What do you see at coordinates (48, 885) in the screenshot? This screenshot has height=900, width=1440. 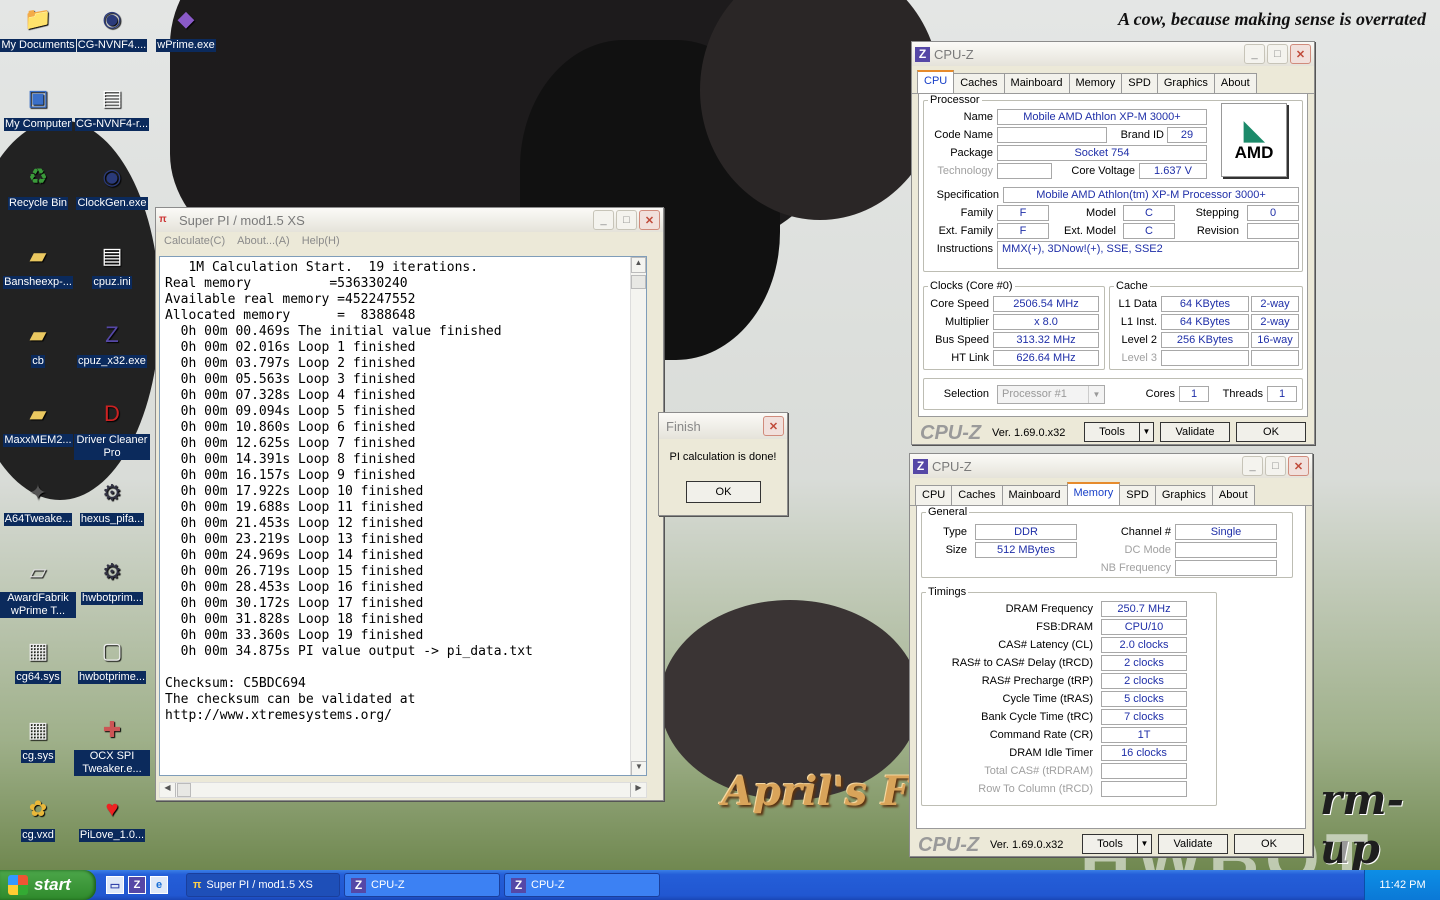 I see `start-button: start` at bounding box center [48, 885].